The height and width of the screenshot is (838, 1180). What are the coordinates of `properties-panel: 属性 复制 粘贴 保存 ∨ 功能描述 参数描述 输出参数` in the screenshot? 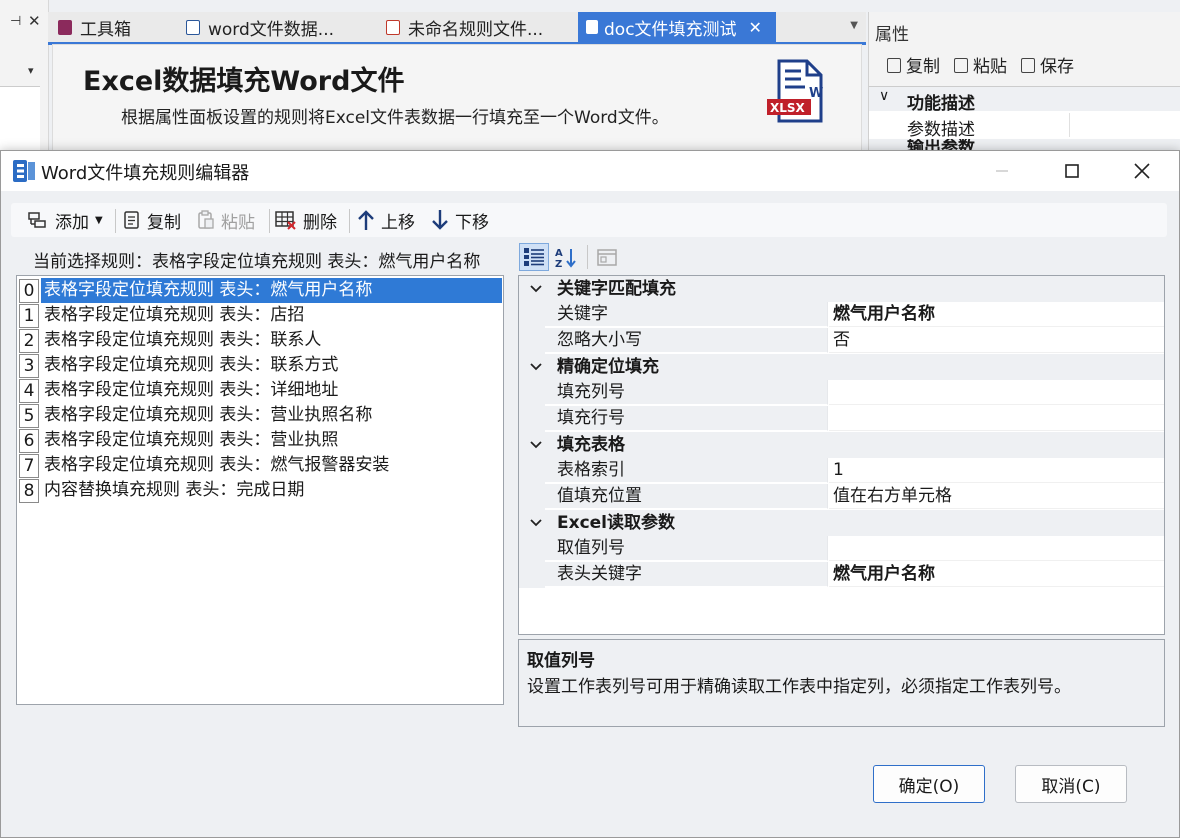 It's located at (1024, 82).